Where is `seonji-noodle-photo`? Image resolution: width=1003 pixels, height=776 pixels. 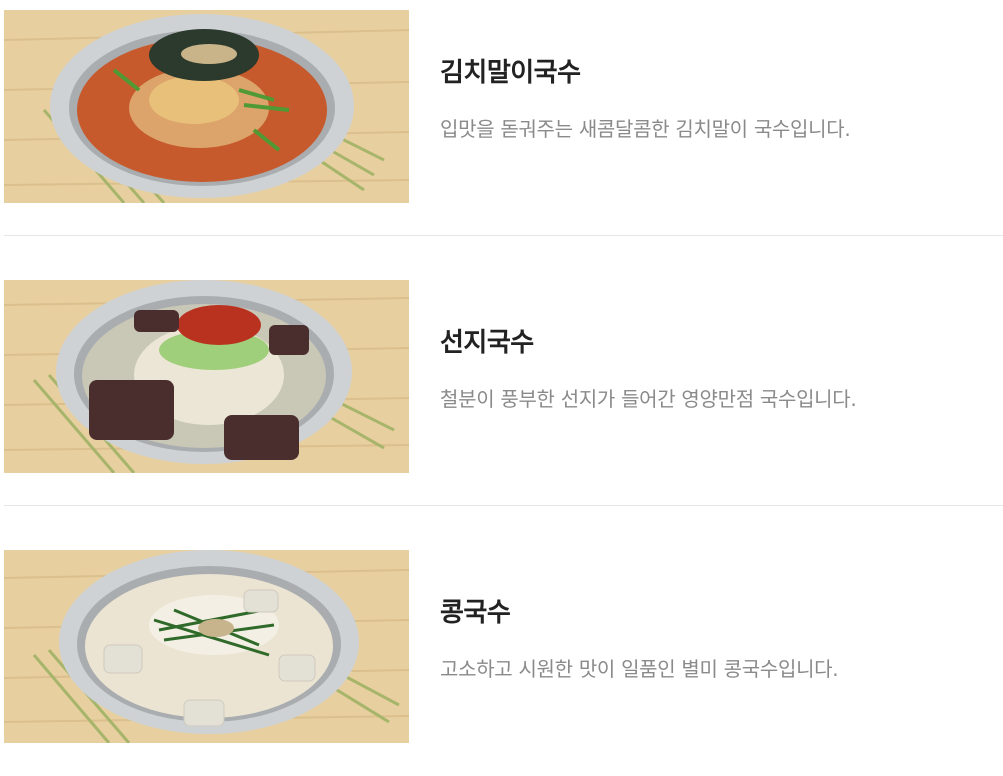
seonji-noodle-photo is located at coordinates (206, 376).